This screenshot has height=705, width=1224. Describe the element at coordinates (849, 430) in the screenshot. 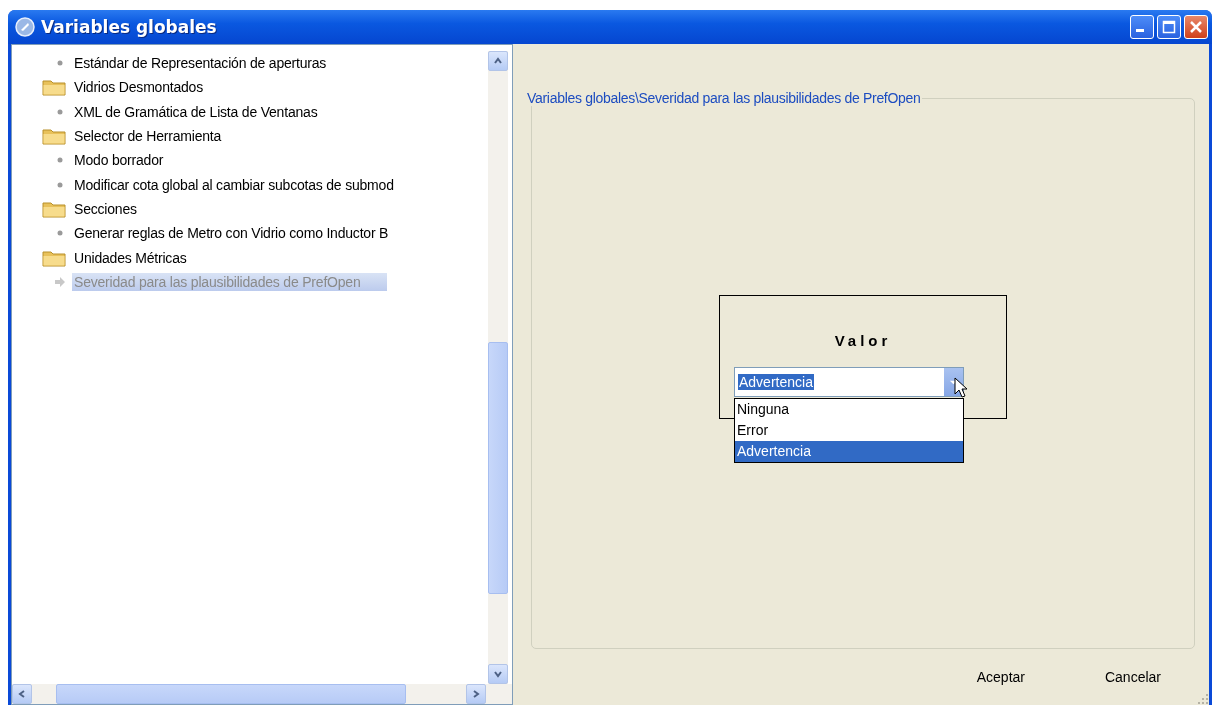

I see `dropdown-option: Error` at that location.